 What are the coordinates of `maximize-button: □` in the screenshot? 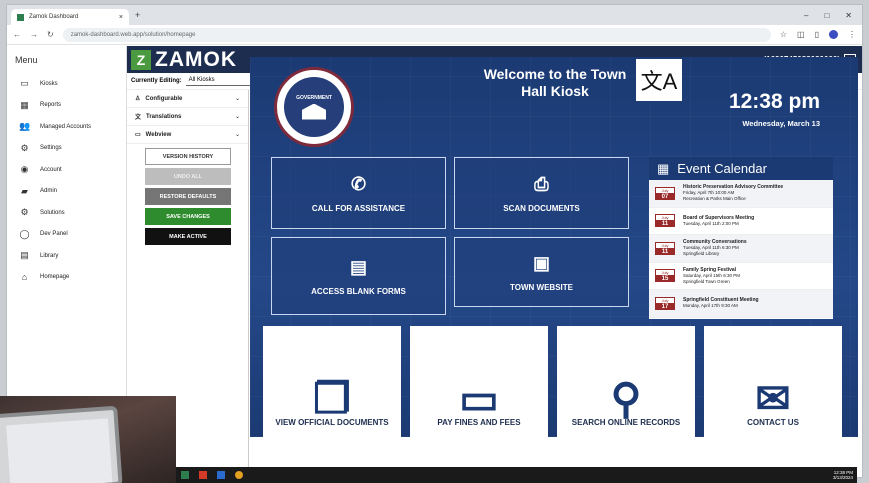 It's located at (826, 15).